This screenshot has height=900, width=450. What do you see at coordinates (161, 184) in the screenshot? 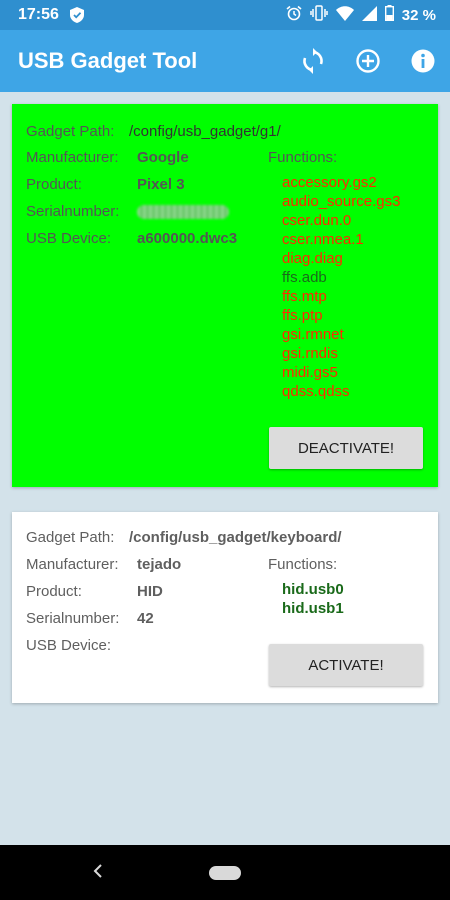
I see `product-value: Pixel 3` at bounding box center [161, 184].